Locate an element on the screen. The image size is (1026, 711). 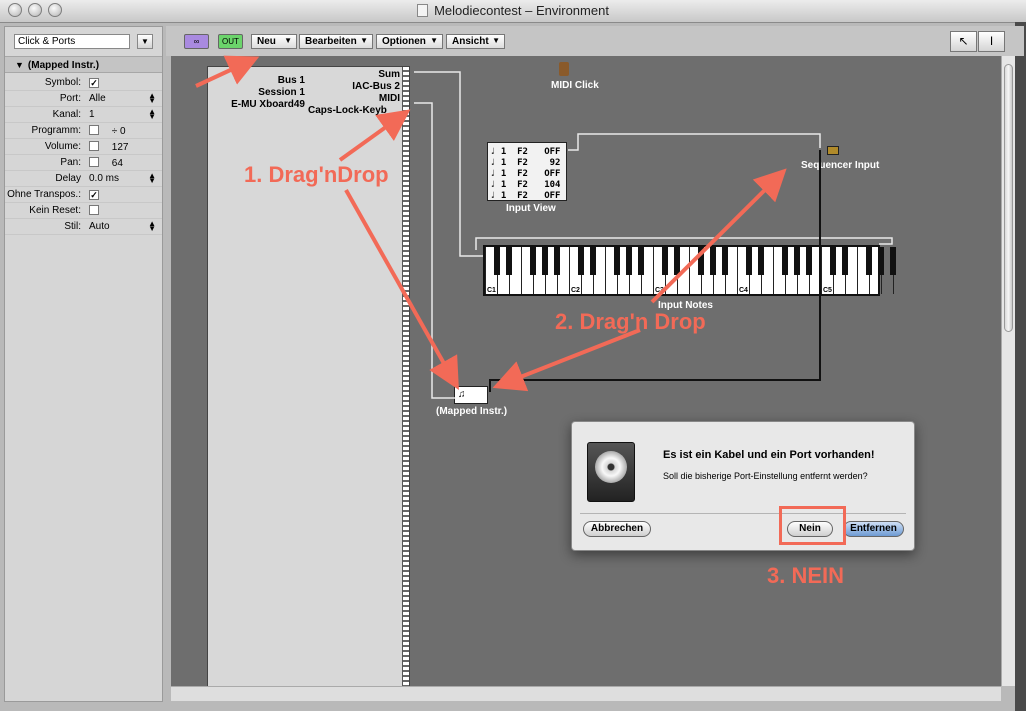
annotation-arrow-2-down is located at coordinates (566, 360).